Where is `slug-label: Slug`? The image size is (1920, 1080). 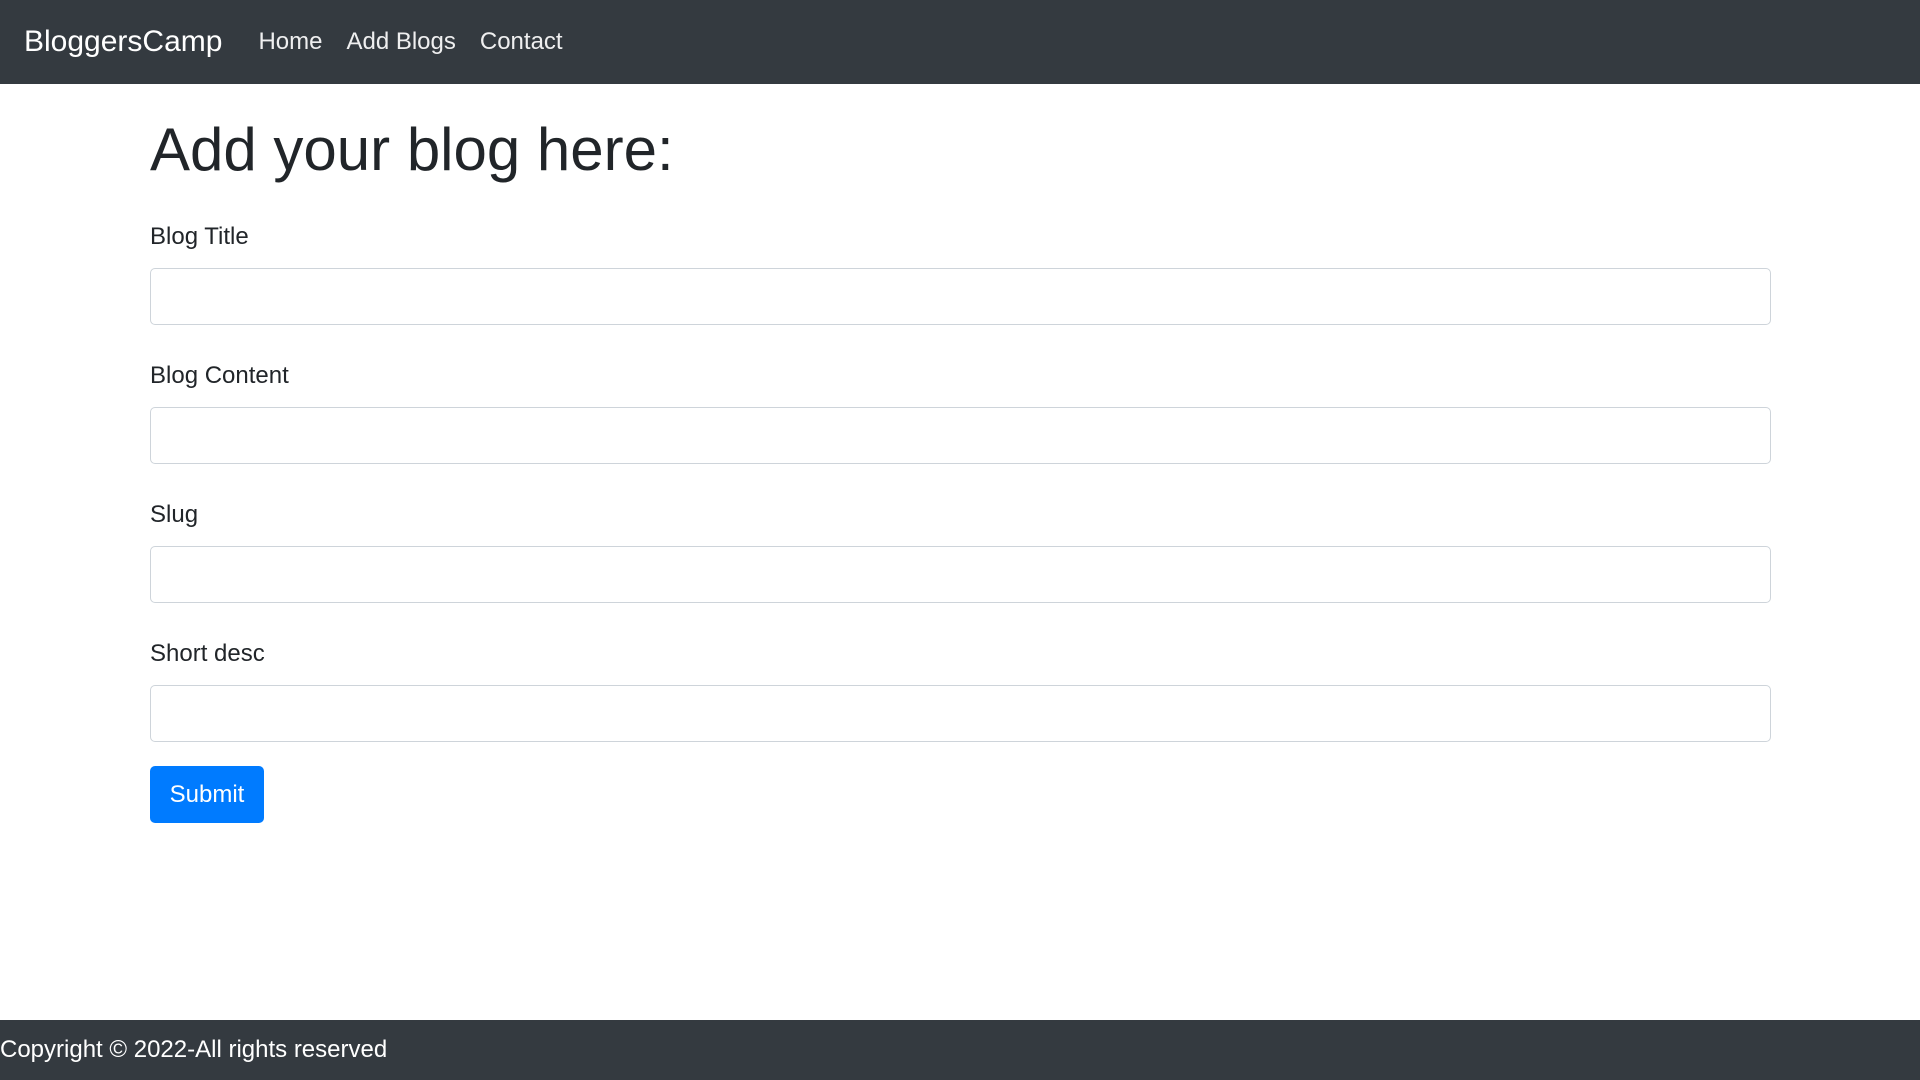
slug-label: Slug is located at coordinates (174, 514).